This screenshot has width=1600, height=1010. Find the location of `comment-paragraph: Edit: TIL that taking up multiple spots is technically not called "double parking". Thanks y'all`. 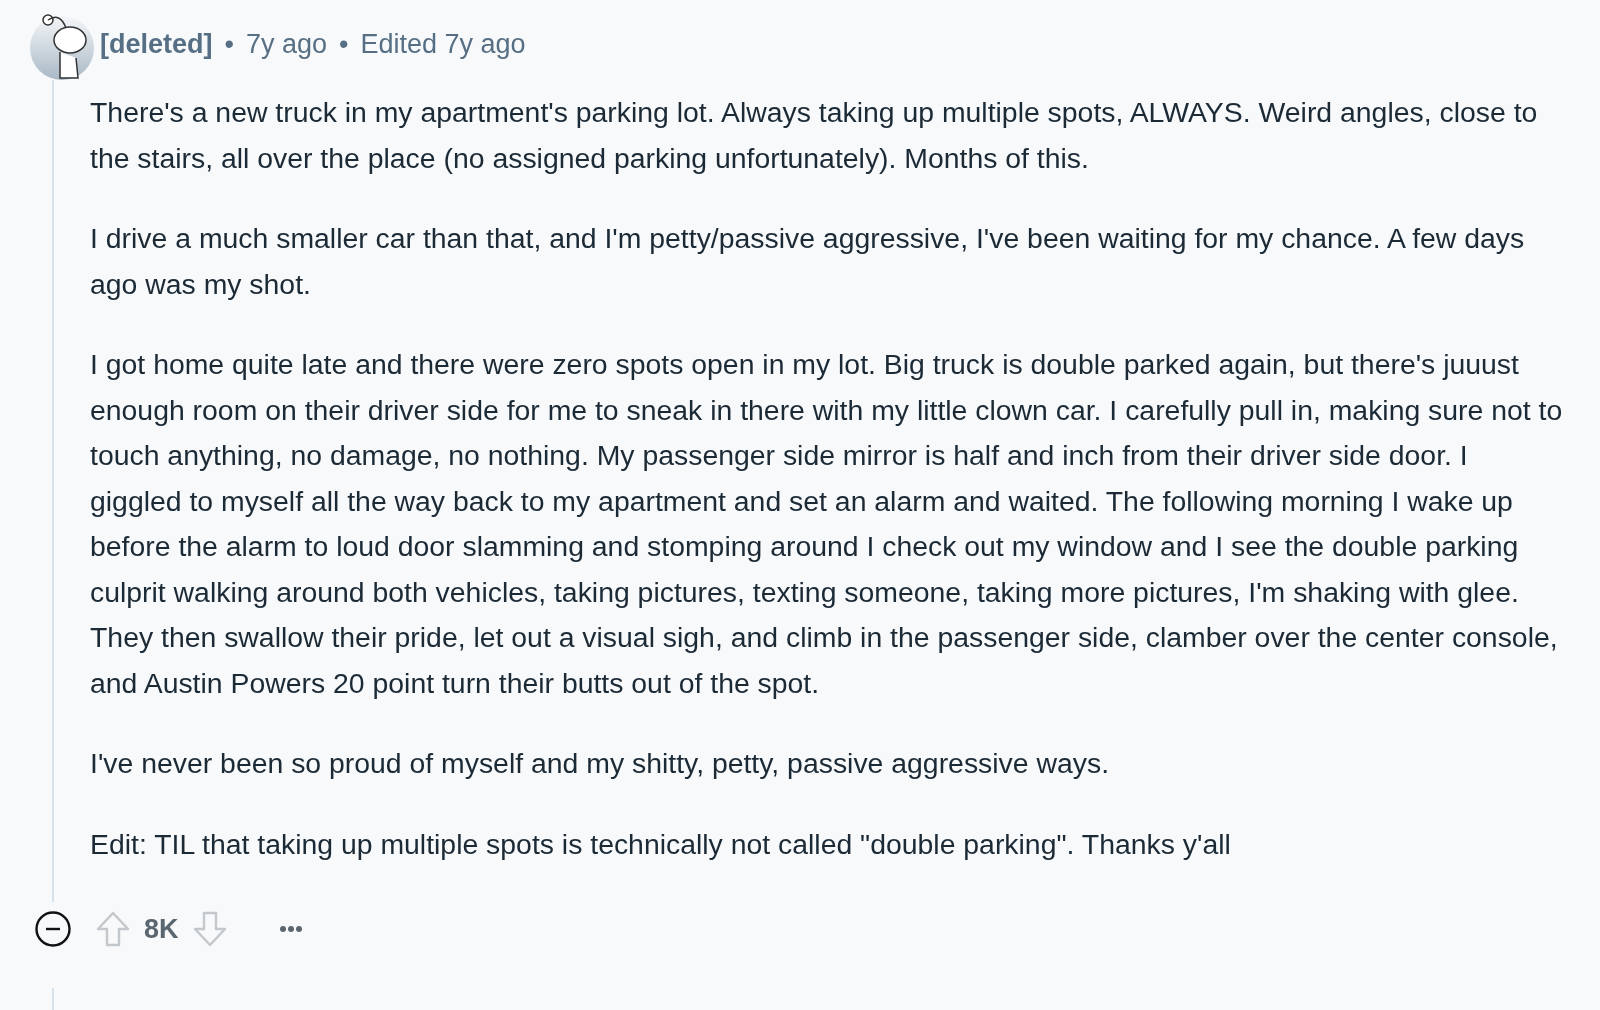

comment-paragraph: Edit: TIL that taking up multiple spots is technically not called "double parking". Thanks y'all is located at coordinates (661, 844).